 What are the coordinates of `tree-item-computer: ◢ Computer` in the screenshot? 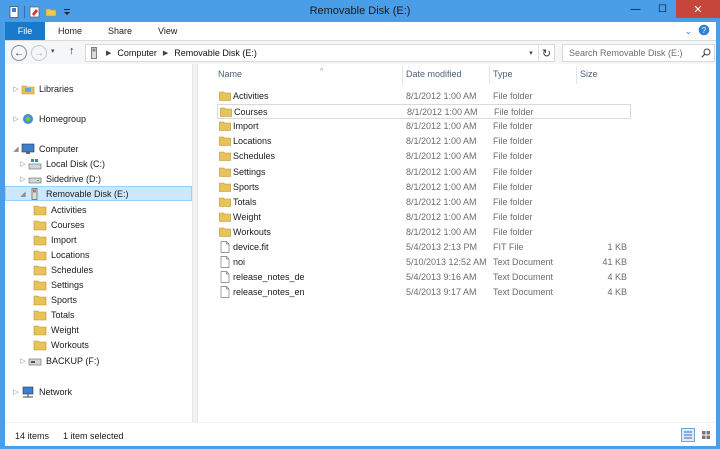 It's located at (45, 148).